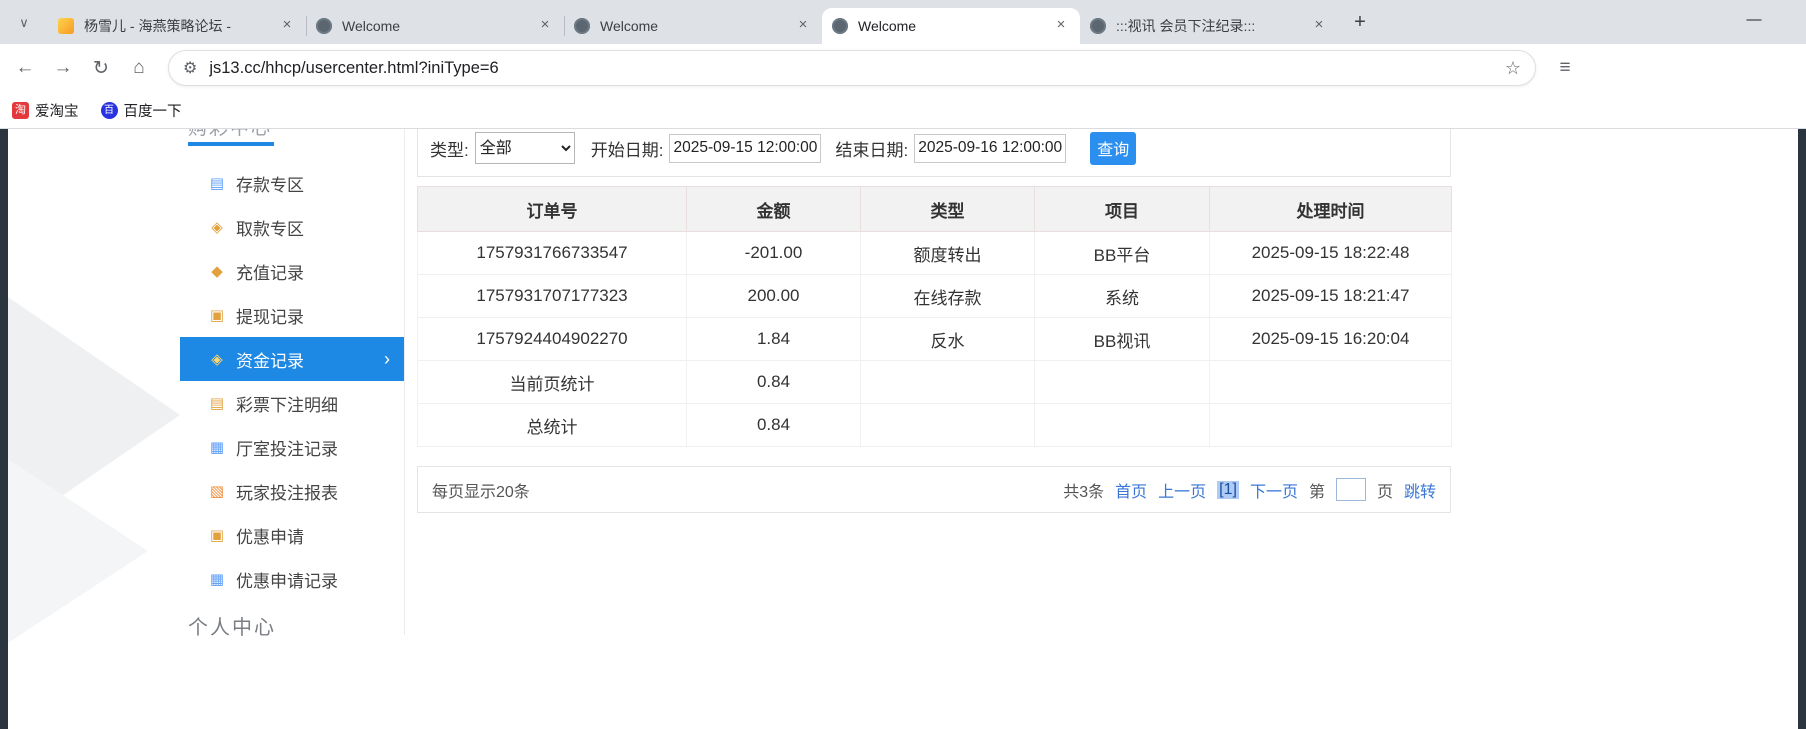  What do you see at coordinates (217, 359) in the screenshot?
I see `funds-records-icon: ◈` at bounding box center [217, 359].